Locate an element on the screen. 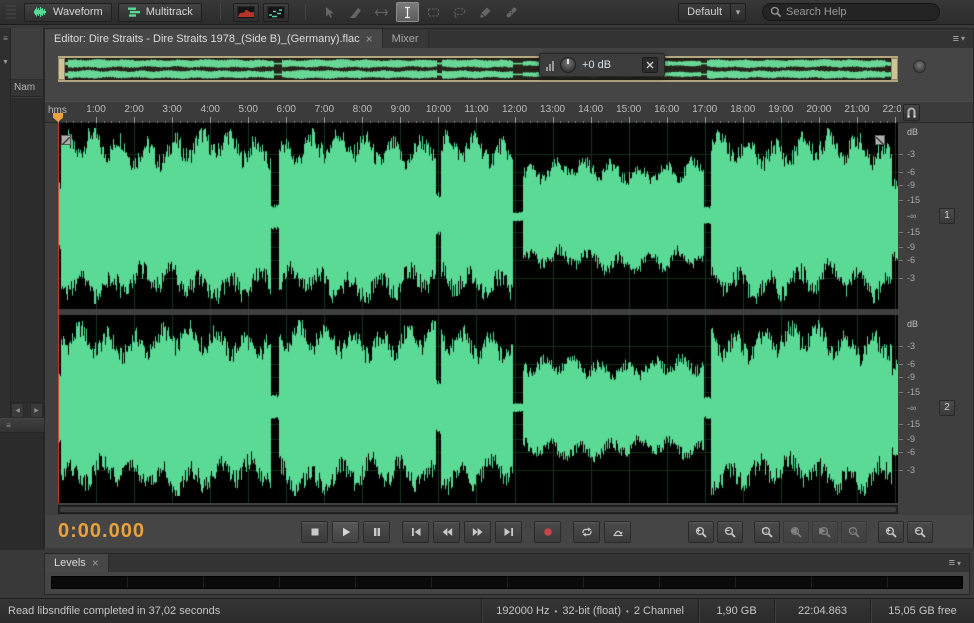 The height and width of the screenshot is (623, 974). ruler-tick-label: 14:00 is located at coordinates (591, 109).